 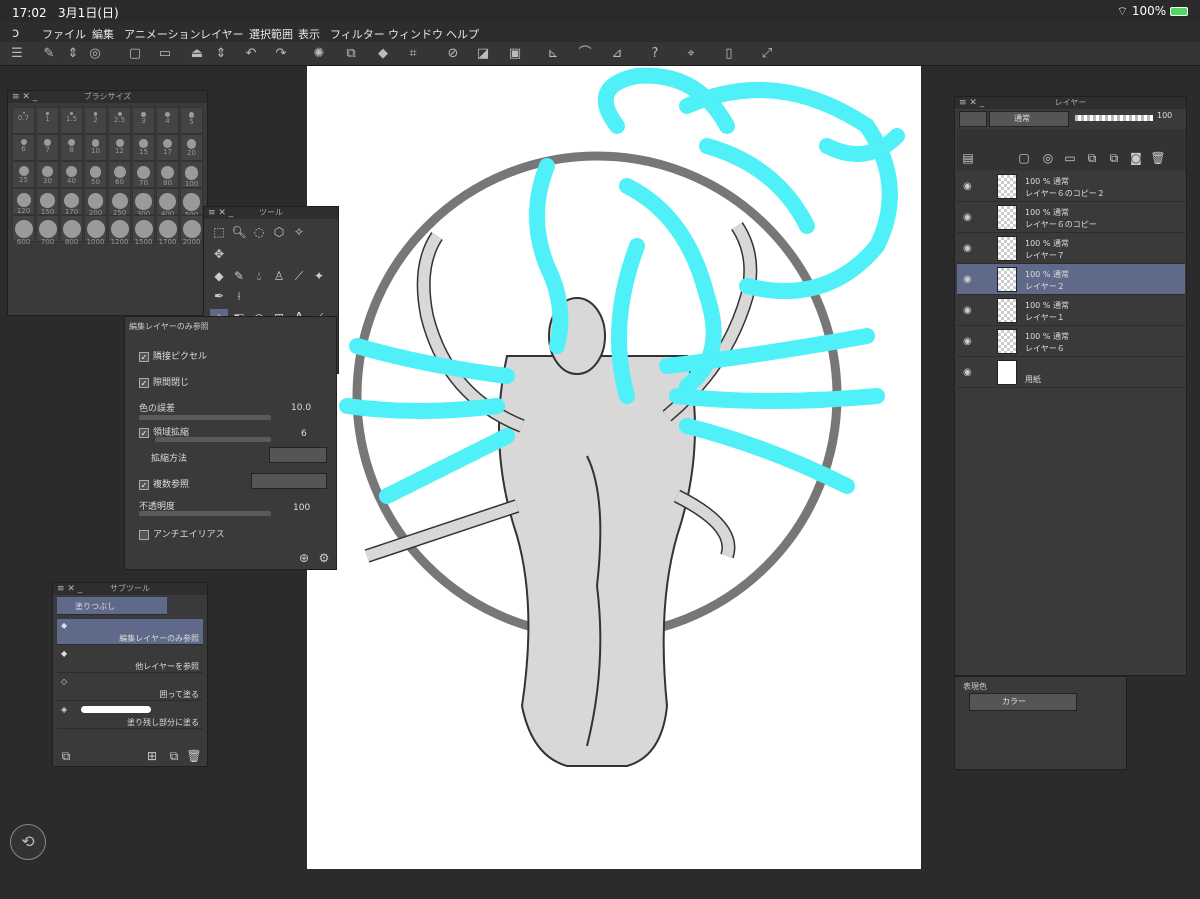 I want to click on brush-size-cell: 20, so click(x=191, y=147).